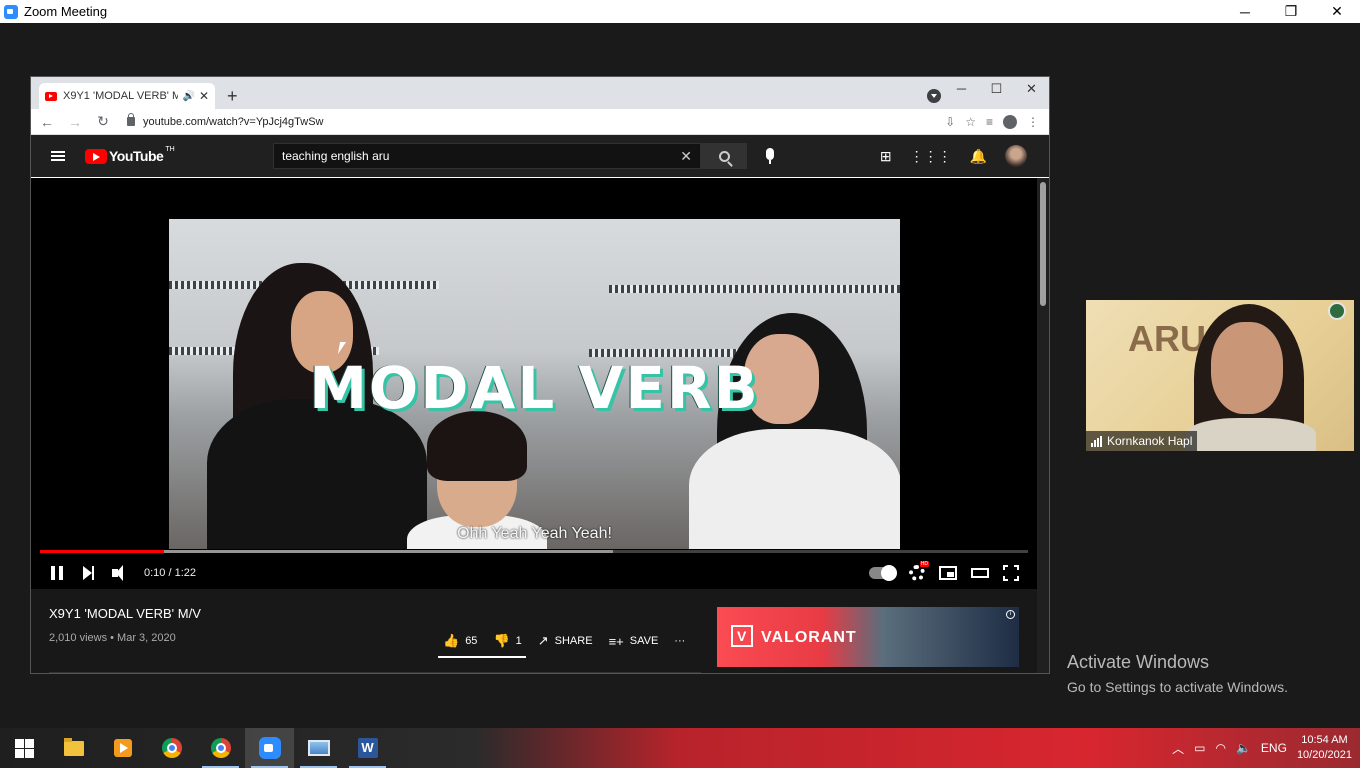 The height and width of the screenshot is (768, 1360). I want to click on windows-logo-icon, so click(24, 748).